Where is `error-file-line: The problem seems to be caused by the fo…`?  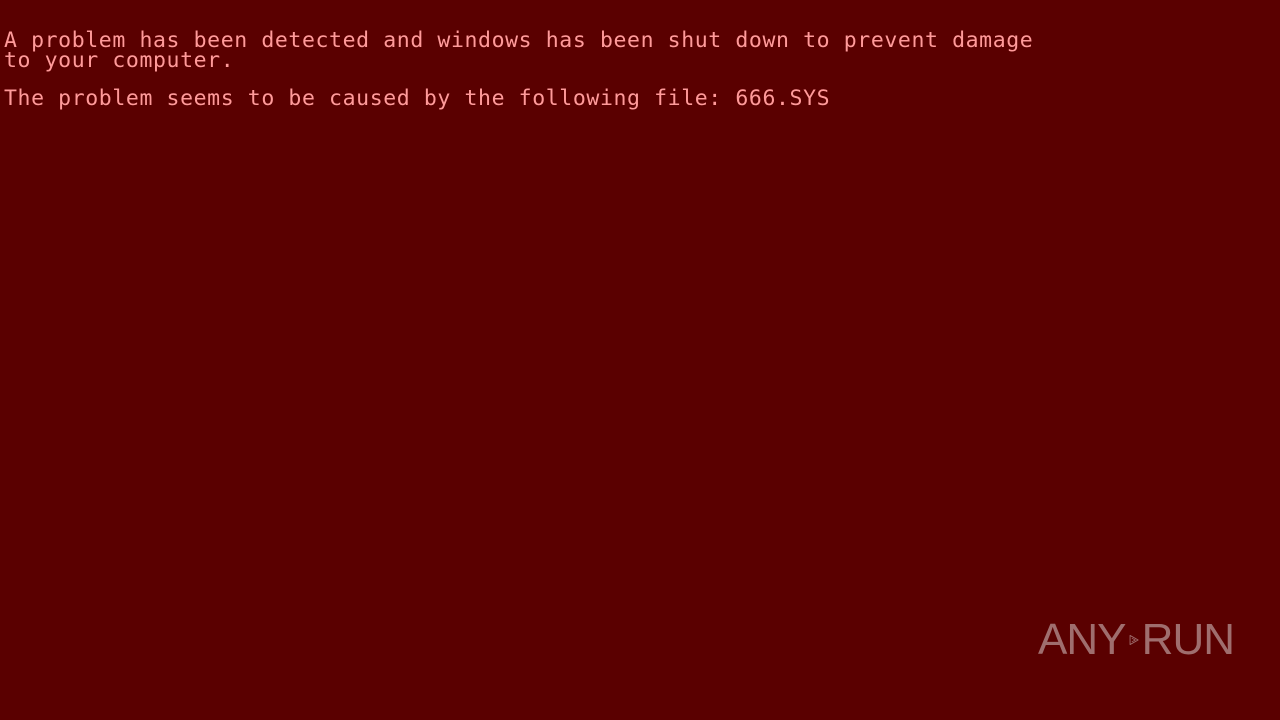
error-file-line: The problem seems to be caused by the fo… is located at coordinates (417, 98).